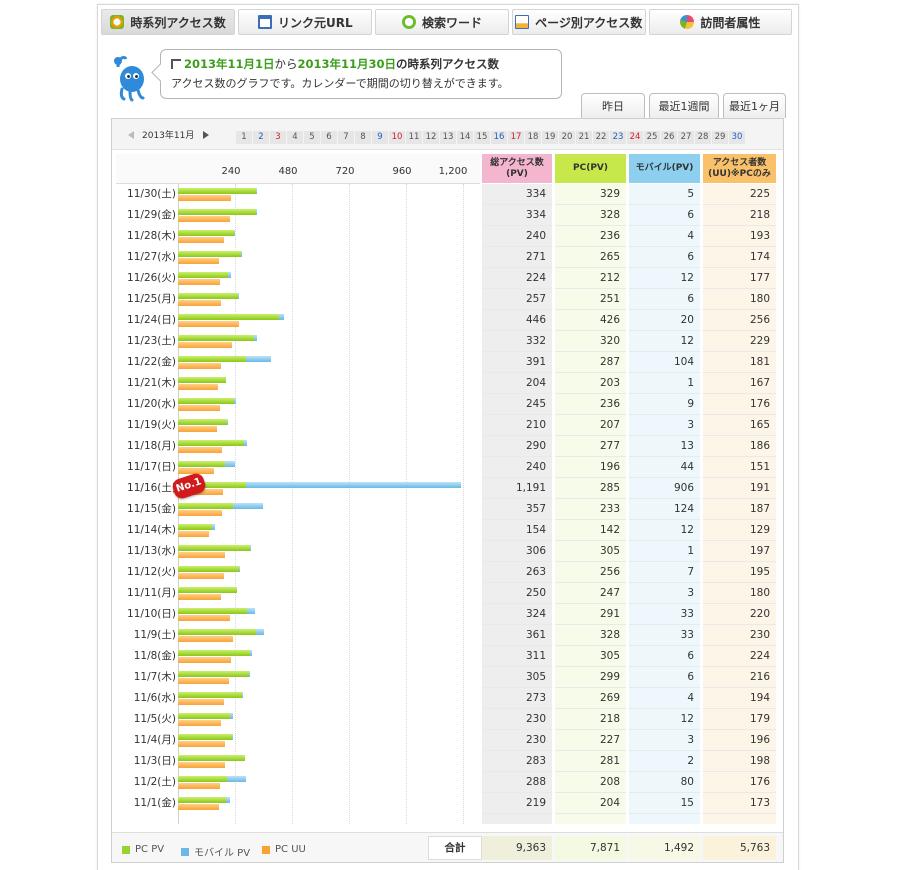 The height and width of the screenshot is (870, 905). Describe the element at coordinates (229, 64) in the screenshot. I see `date-from: 2013年11月1日` at that location.